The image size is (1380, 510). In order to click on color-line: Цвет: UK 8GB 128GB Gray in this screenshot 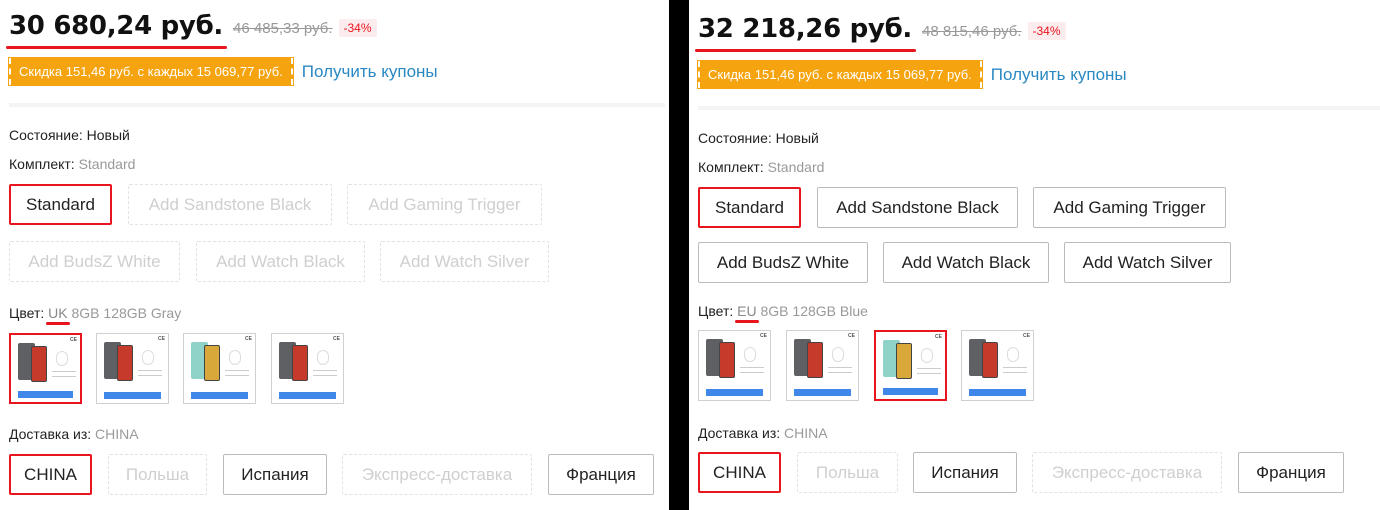, I will do `click(95, 313)`.